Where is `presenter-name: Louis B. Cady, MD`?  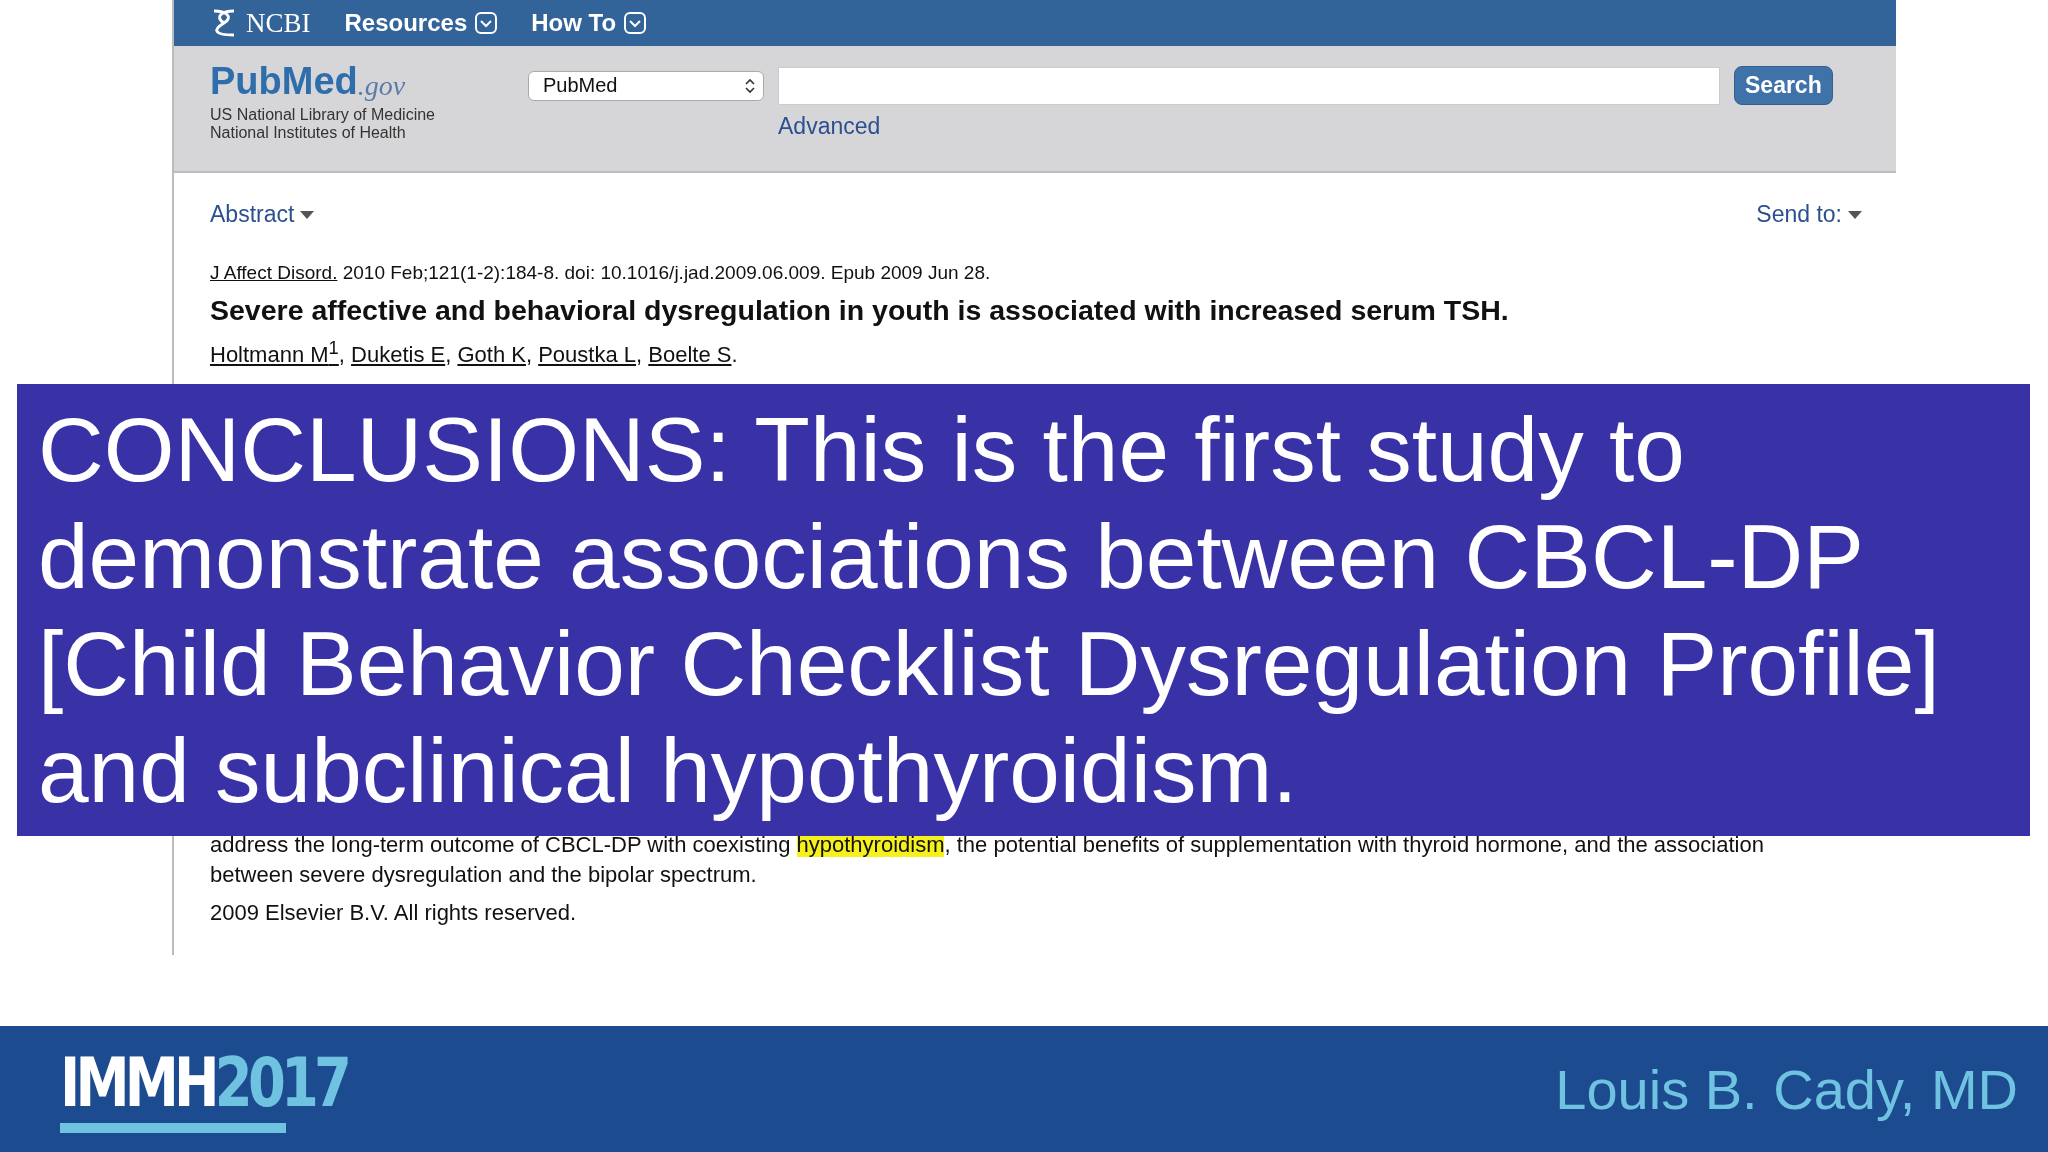 presenter-name: Louis B. Cady, MD is located at coordinates (1786, 1089).